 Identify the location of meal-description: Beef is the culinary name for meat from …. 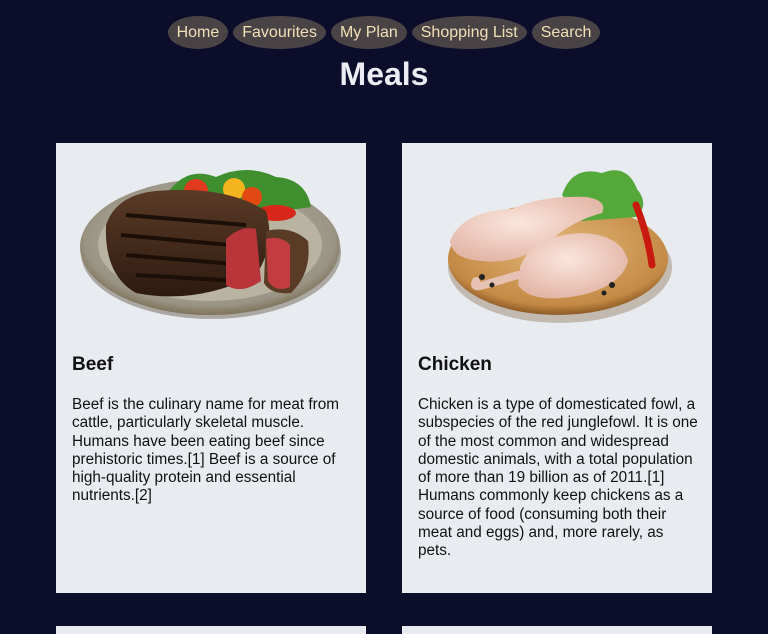
(205, 450).